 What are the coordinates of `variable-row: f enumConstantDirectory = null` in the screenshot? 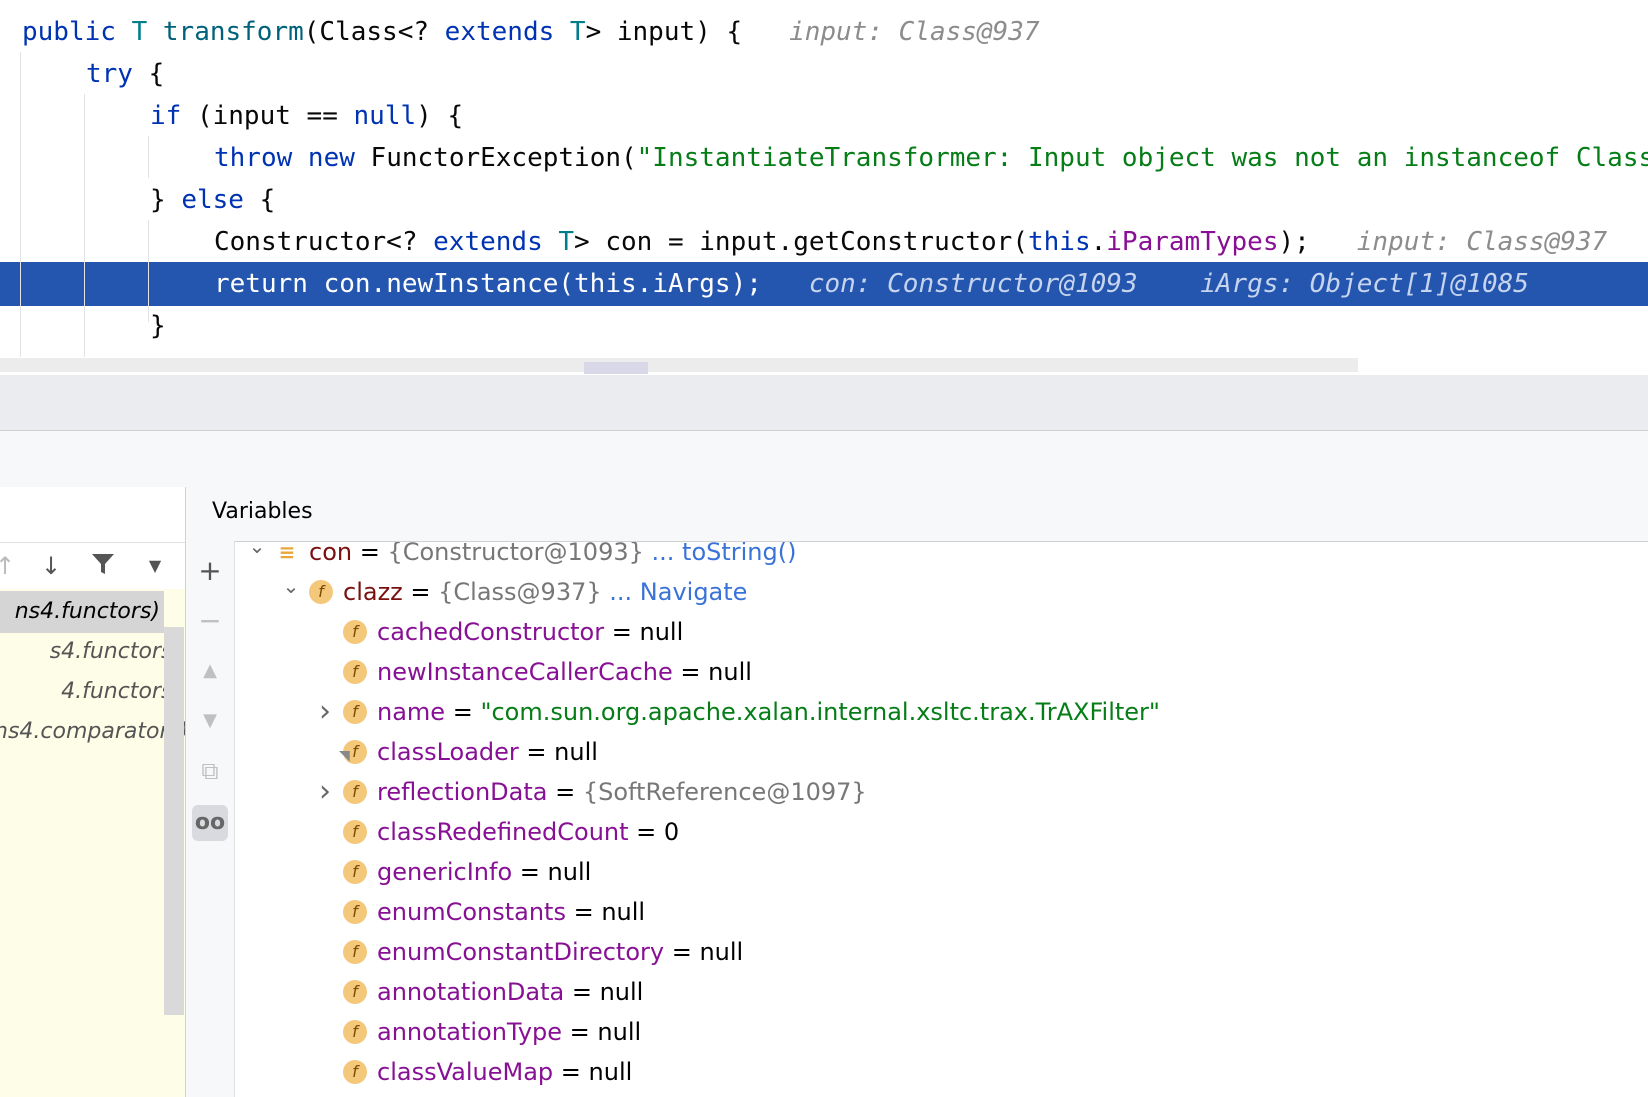 It's located at (941, 952).